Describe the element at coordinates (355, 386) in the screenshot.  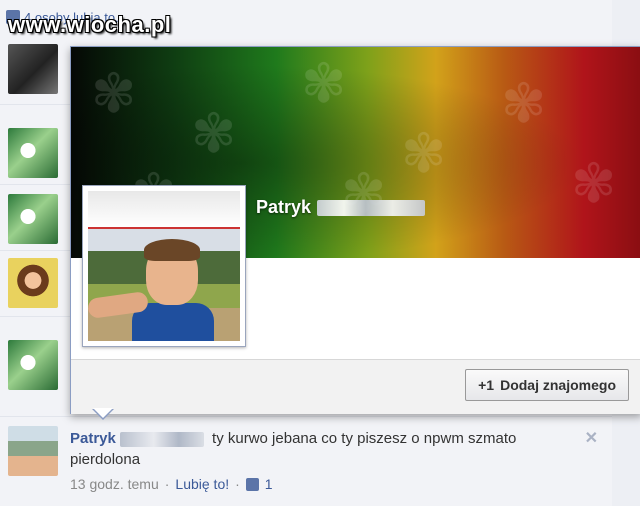
I see `hovercard-footer: +1 Dodaj znajomego` at that location.